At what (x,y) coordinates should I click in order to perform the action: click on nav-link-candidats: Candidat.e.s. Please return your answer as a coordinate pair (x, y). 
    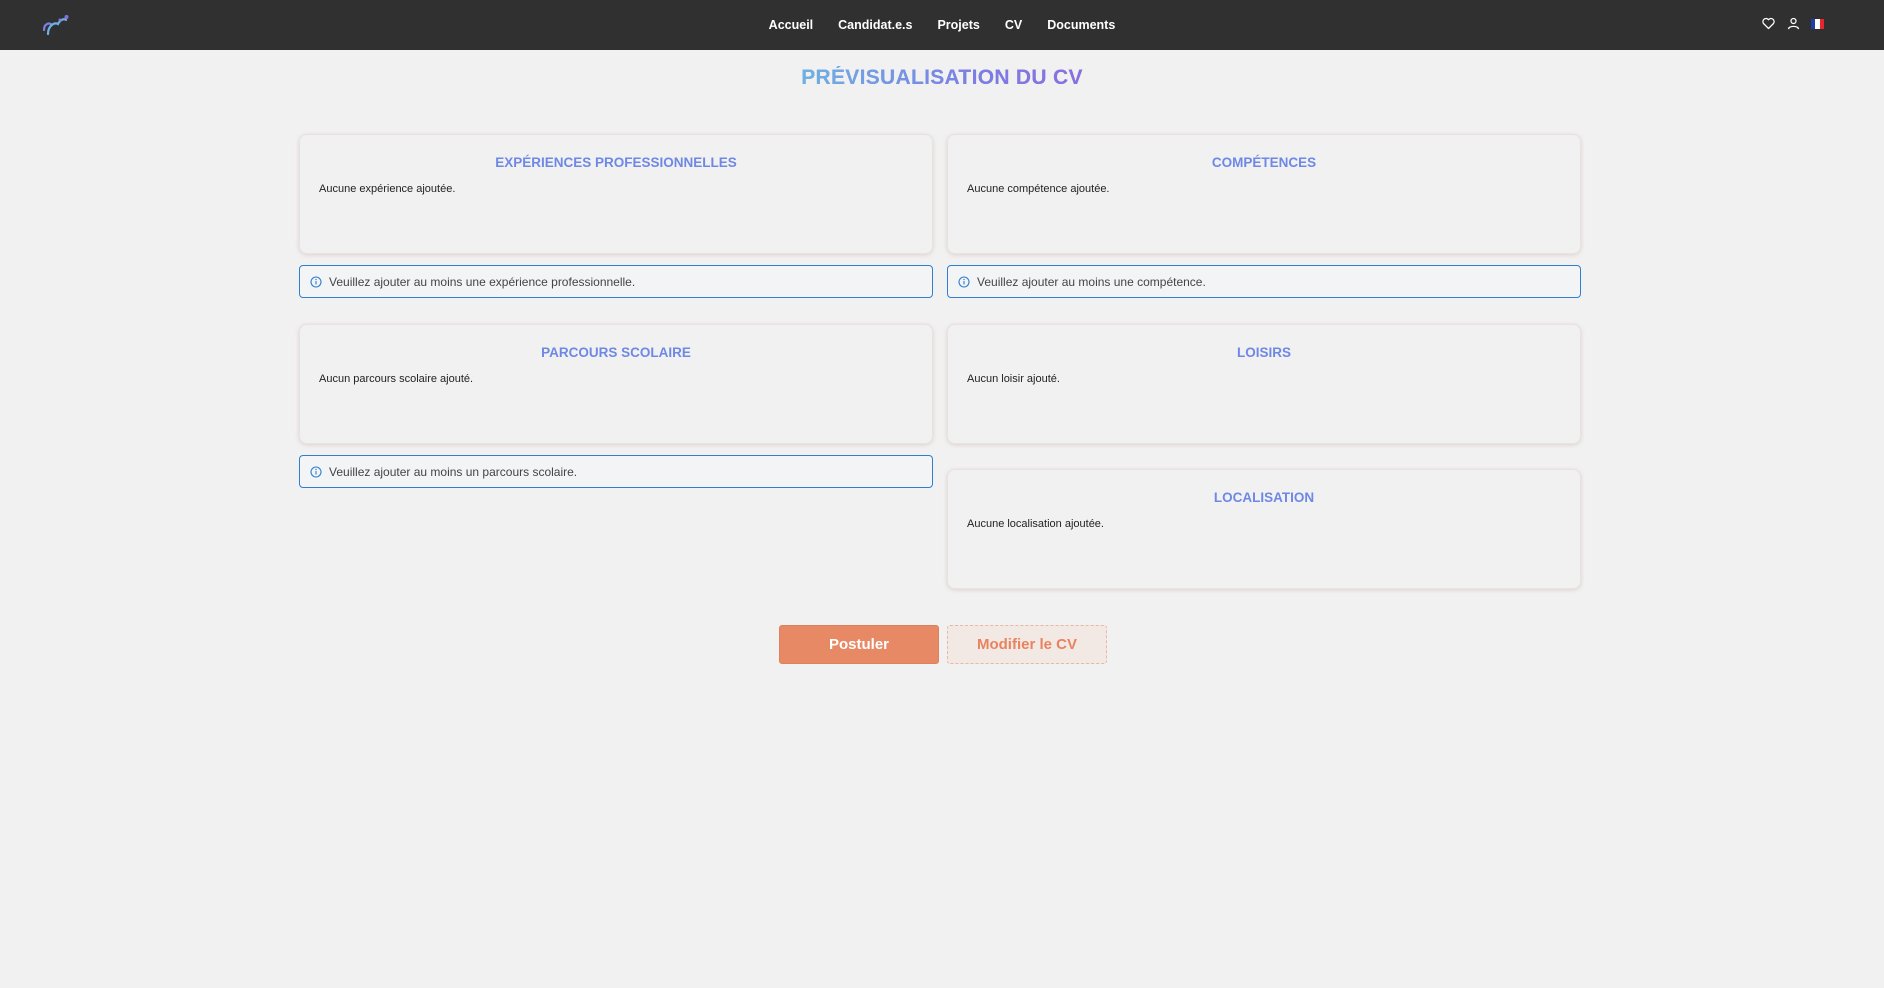
    Looking at the image, I should click on (875, 25).